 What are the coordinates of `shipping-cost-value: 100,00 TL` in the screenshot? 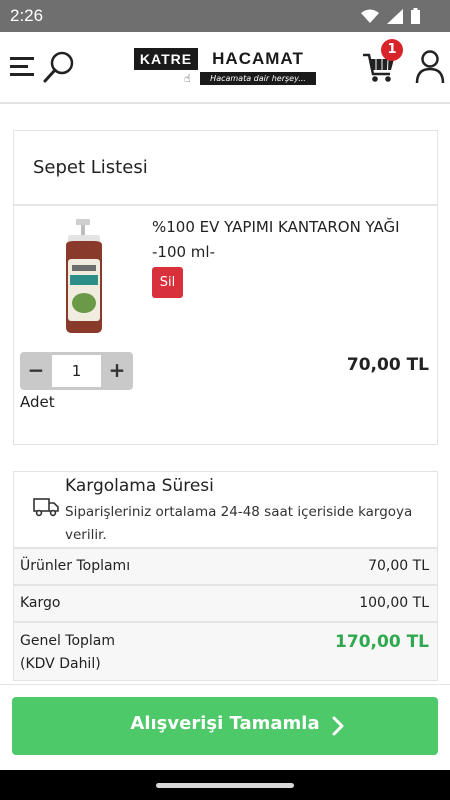 It's located at (394, 603).